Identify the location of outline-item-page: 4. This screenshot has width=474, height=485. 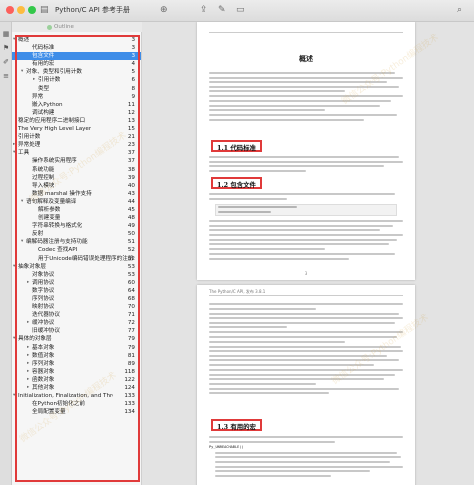
(133, 64).